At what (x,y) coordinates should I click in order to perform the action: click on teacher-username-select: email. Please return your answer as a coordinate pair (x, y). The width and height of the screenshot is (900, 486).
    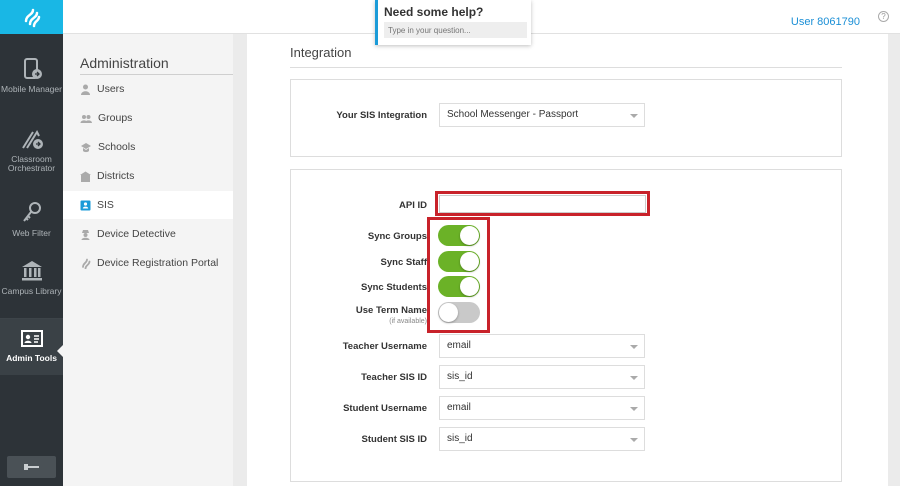
    Looking at the image, I should click on (542, 346).